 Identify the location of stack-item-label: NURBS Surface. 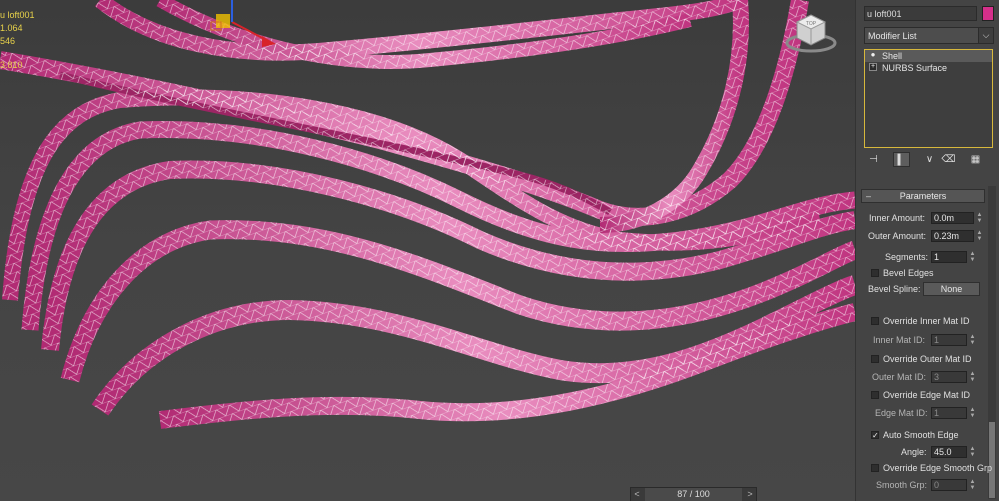
(915, 68).